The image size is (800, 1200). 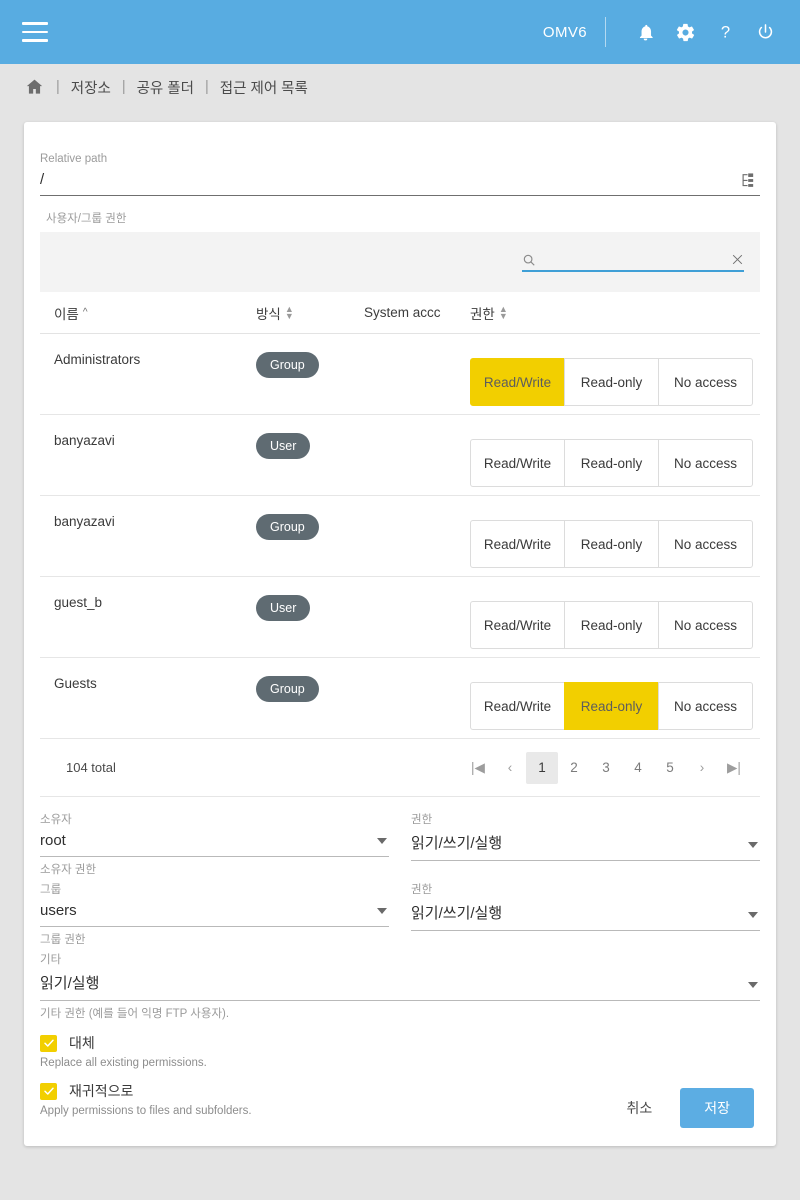 I want to click on first-page-button: |◀, so click(x=478, y=768).